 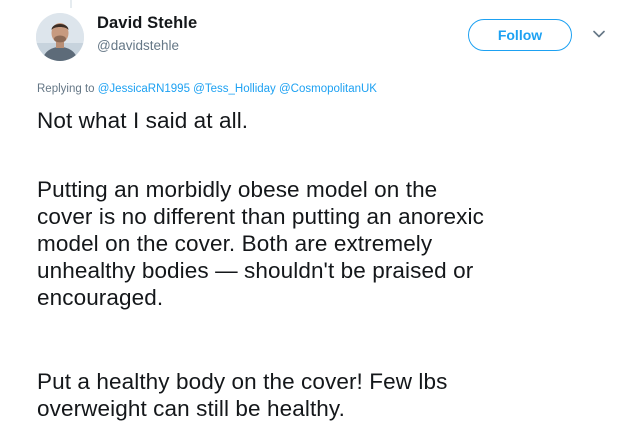 What do you see at coordinates (143, 120) in the screenshot?
I see `tweet-text-line: Not what I said at all.` at bounding box center [143, 120].